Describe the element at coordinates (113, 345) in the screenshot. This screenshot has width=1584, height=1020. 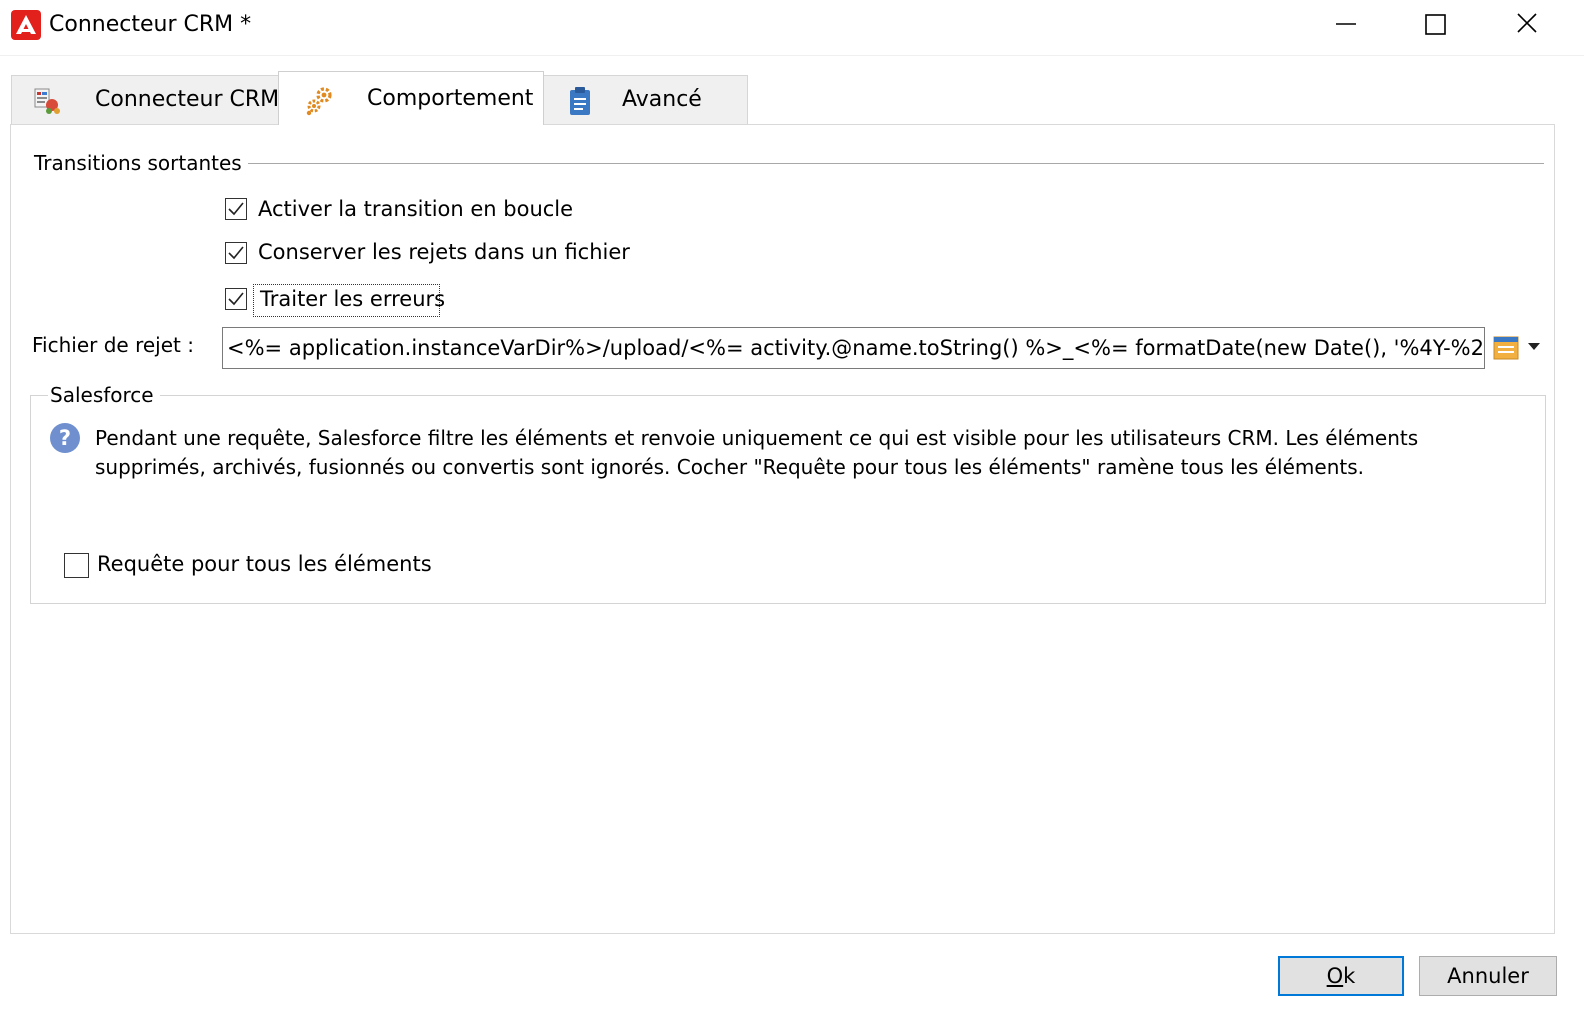
I see `reject-file-label: Fichier de rejet :` at that location.